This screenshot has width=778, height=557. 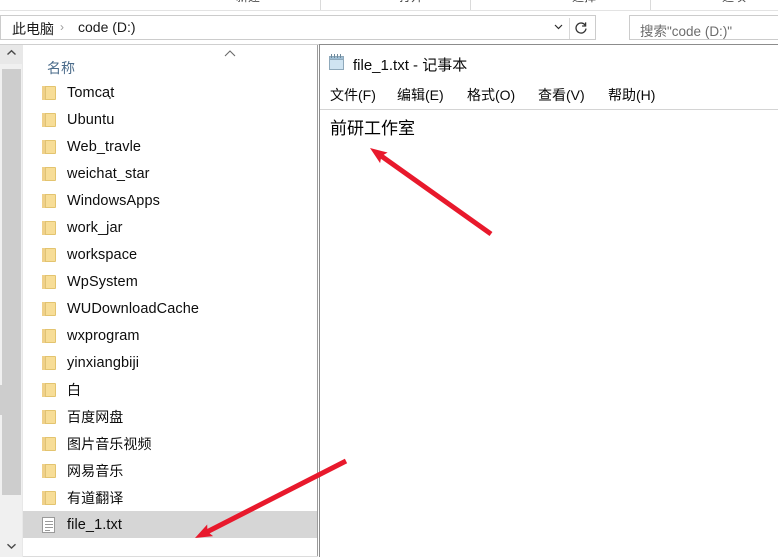 I want to click on list-item: WindowsApps, so click(x=170, y=200).